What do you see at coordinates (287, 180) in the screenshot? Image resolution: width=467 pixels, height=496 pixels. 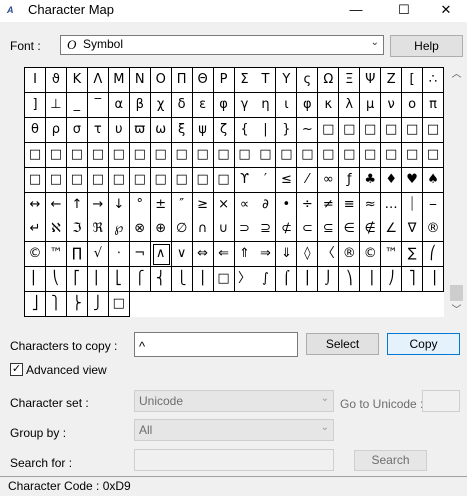 I see `character-cell: ≤` at bounding box center [287, 180].